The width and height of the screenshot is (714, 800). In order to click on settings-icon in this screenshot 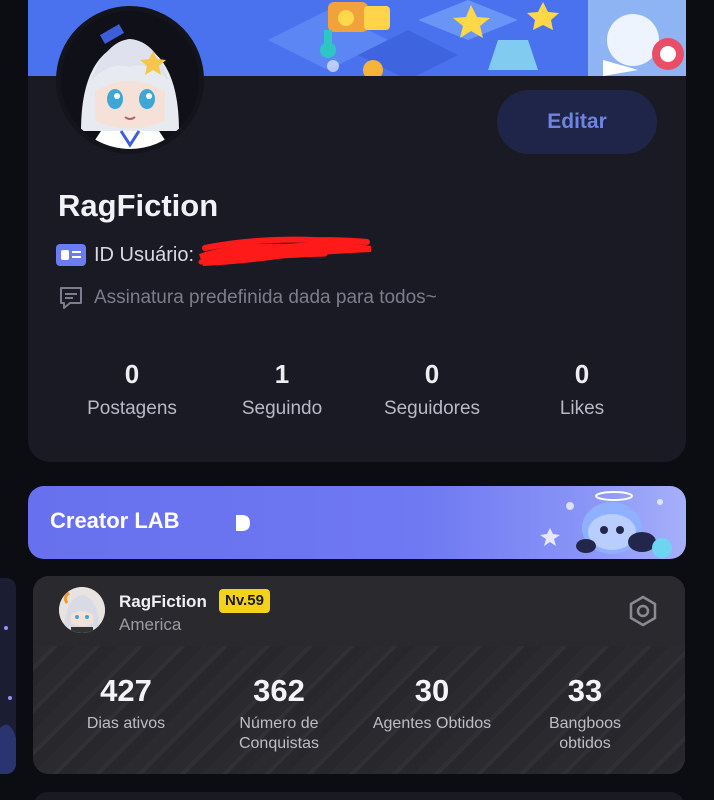, I will do `click(643, 611)`.